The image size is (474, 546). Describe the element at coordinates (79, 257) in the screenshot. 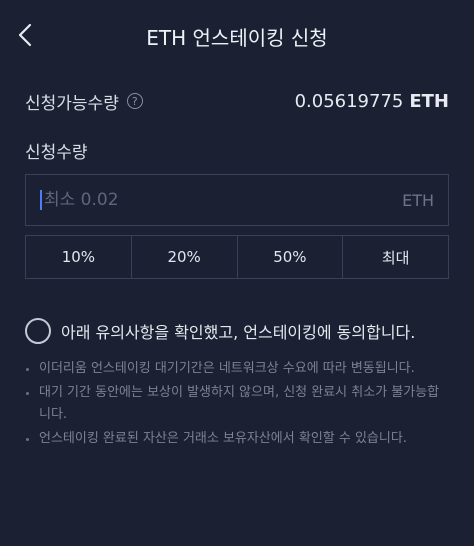

I see `percent-10-button: 10%` at that location.